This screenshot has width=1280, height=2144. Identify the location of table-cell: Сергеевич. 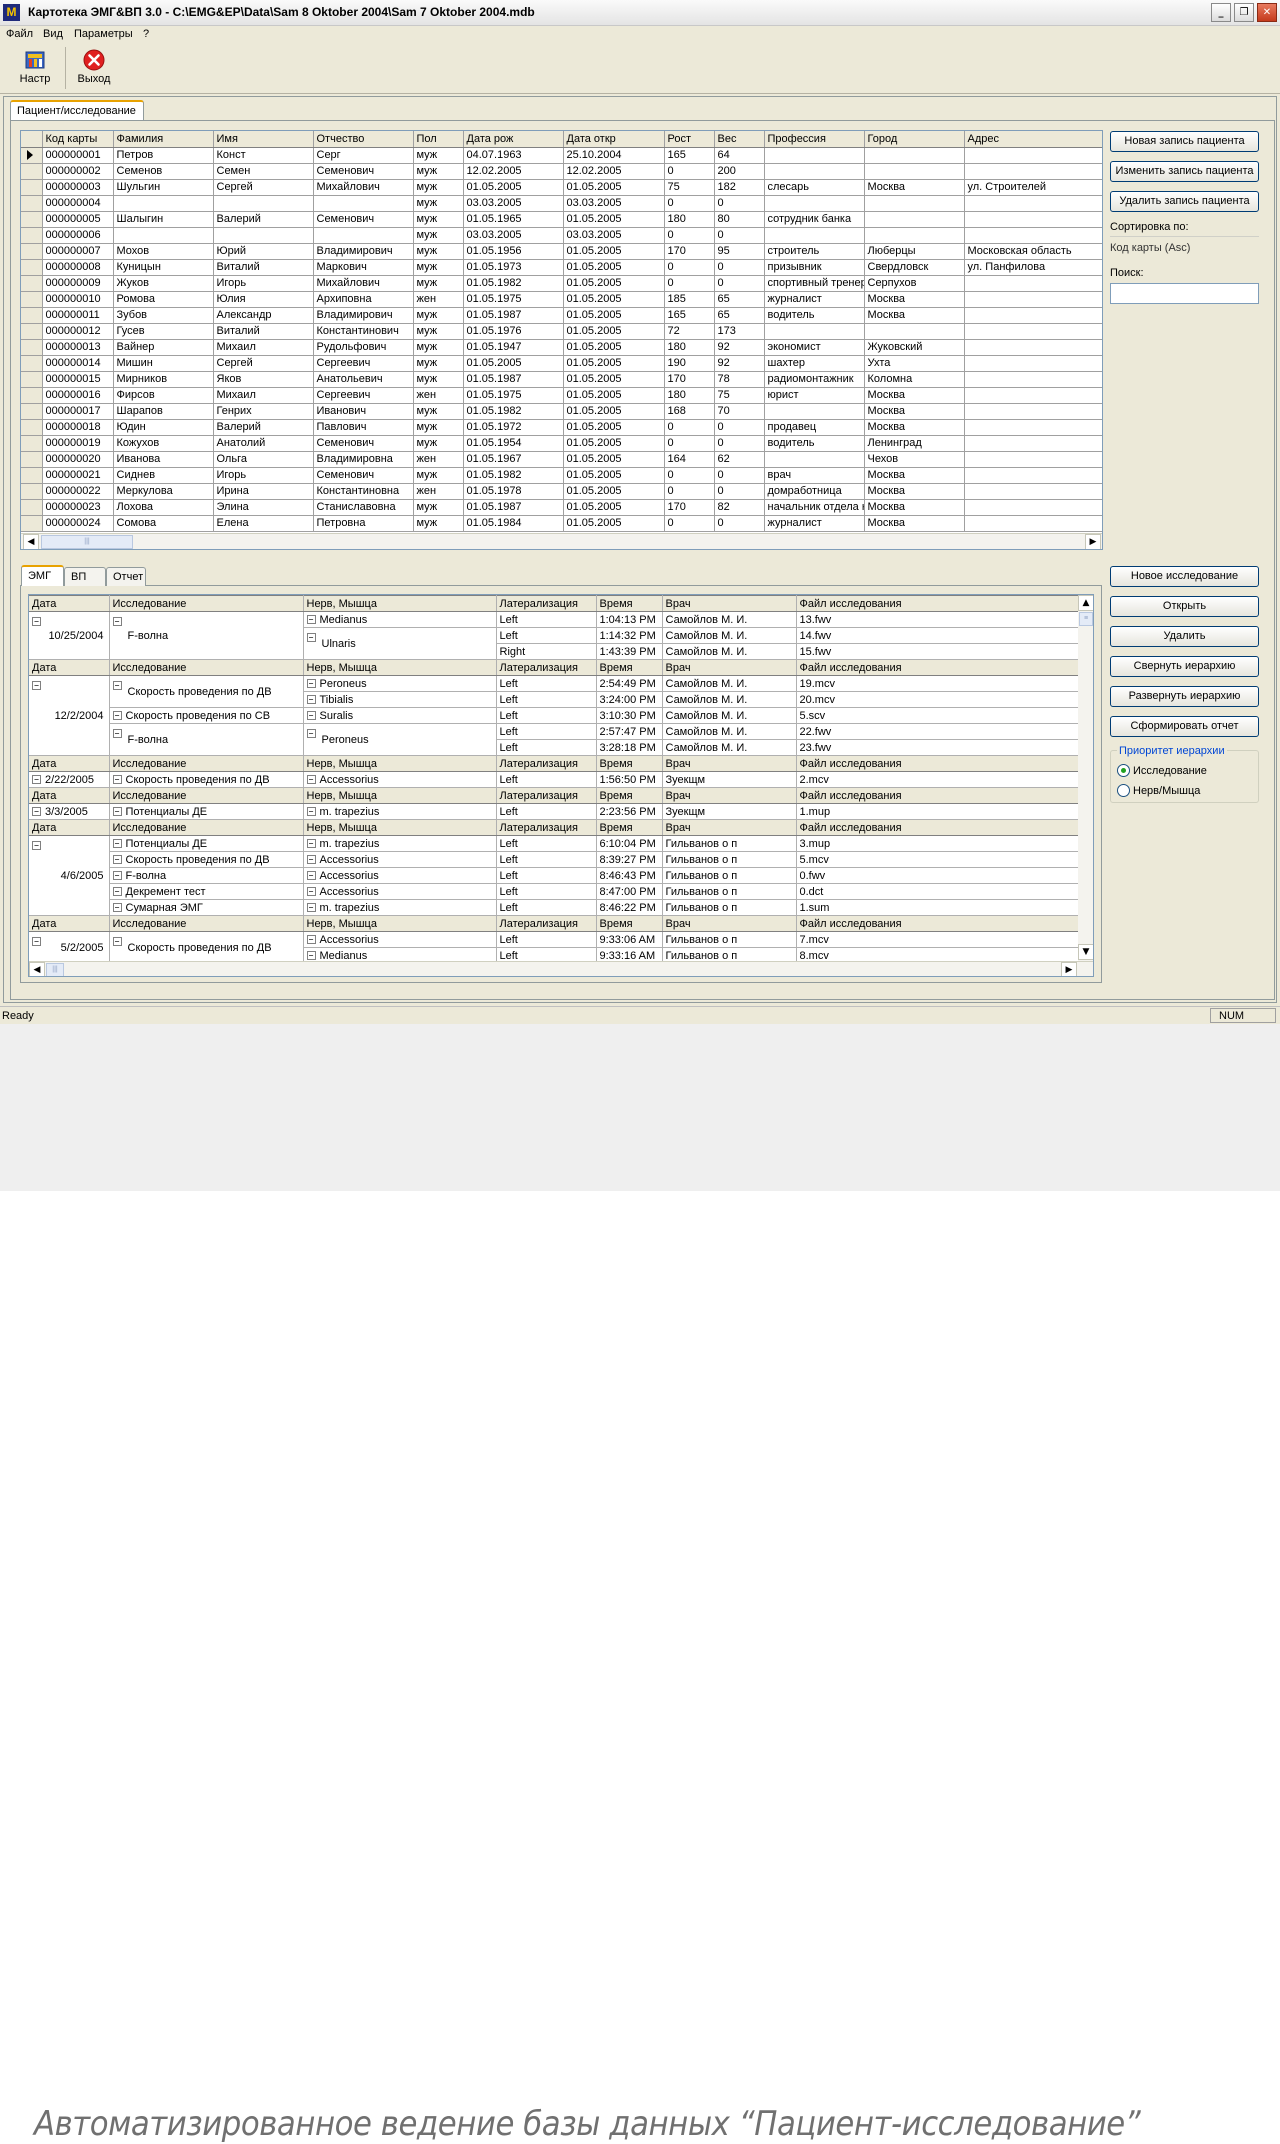
(363, 395).